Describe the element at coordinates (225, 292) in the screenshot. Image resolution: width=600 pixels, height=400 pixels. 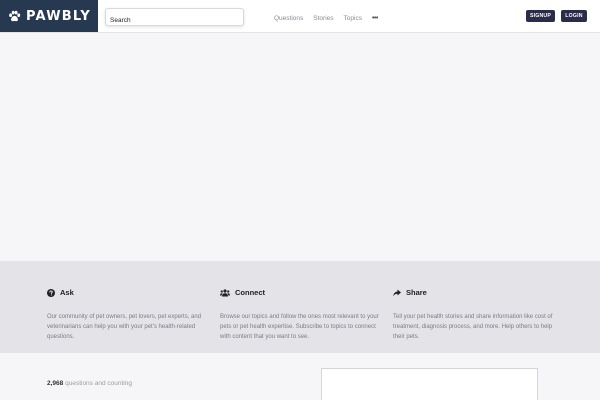
I see `users-icon` at that location.